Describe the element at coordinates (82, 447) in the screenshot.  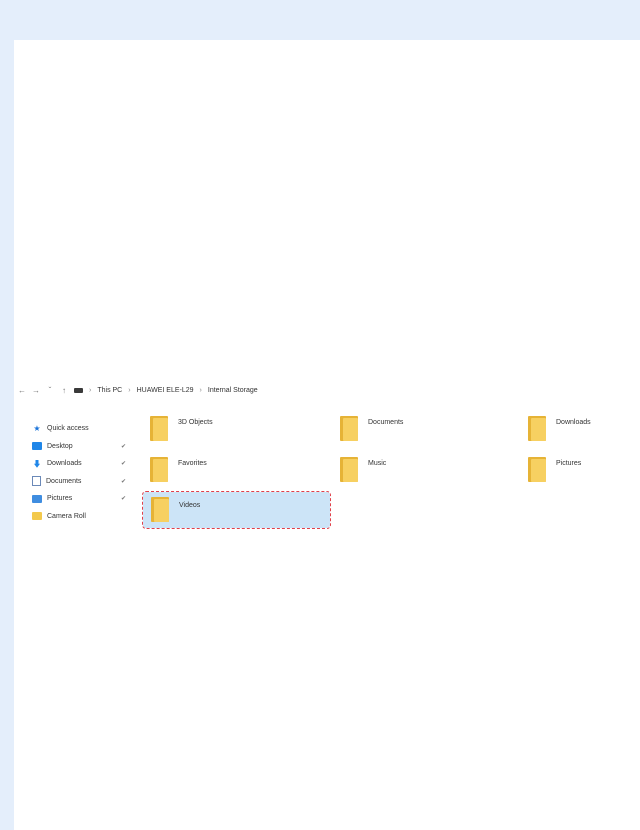
I see `sidebar-item-desktop: Desktop ✔` at that location.